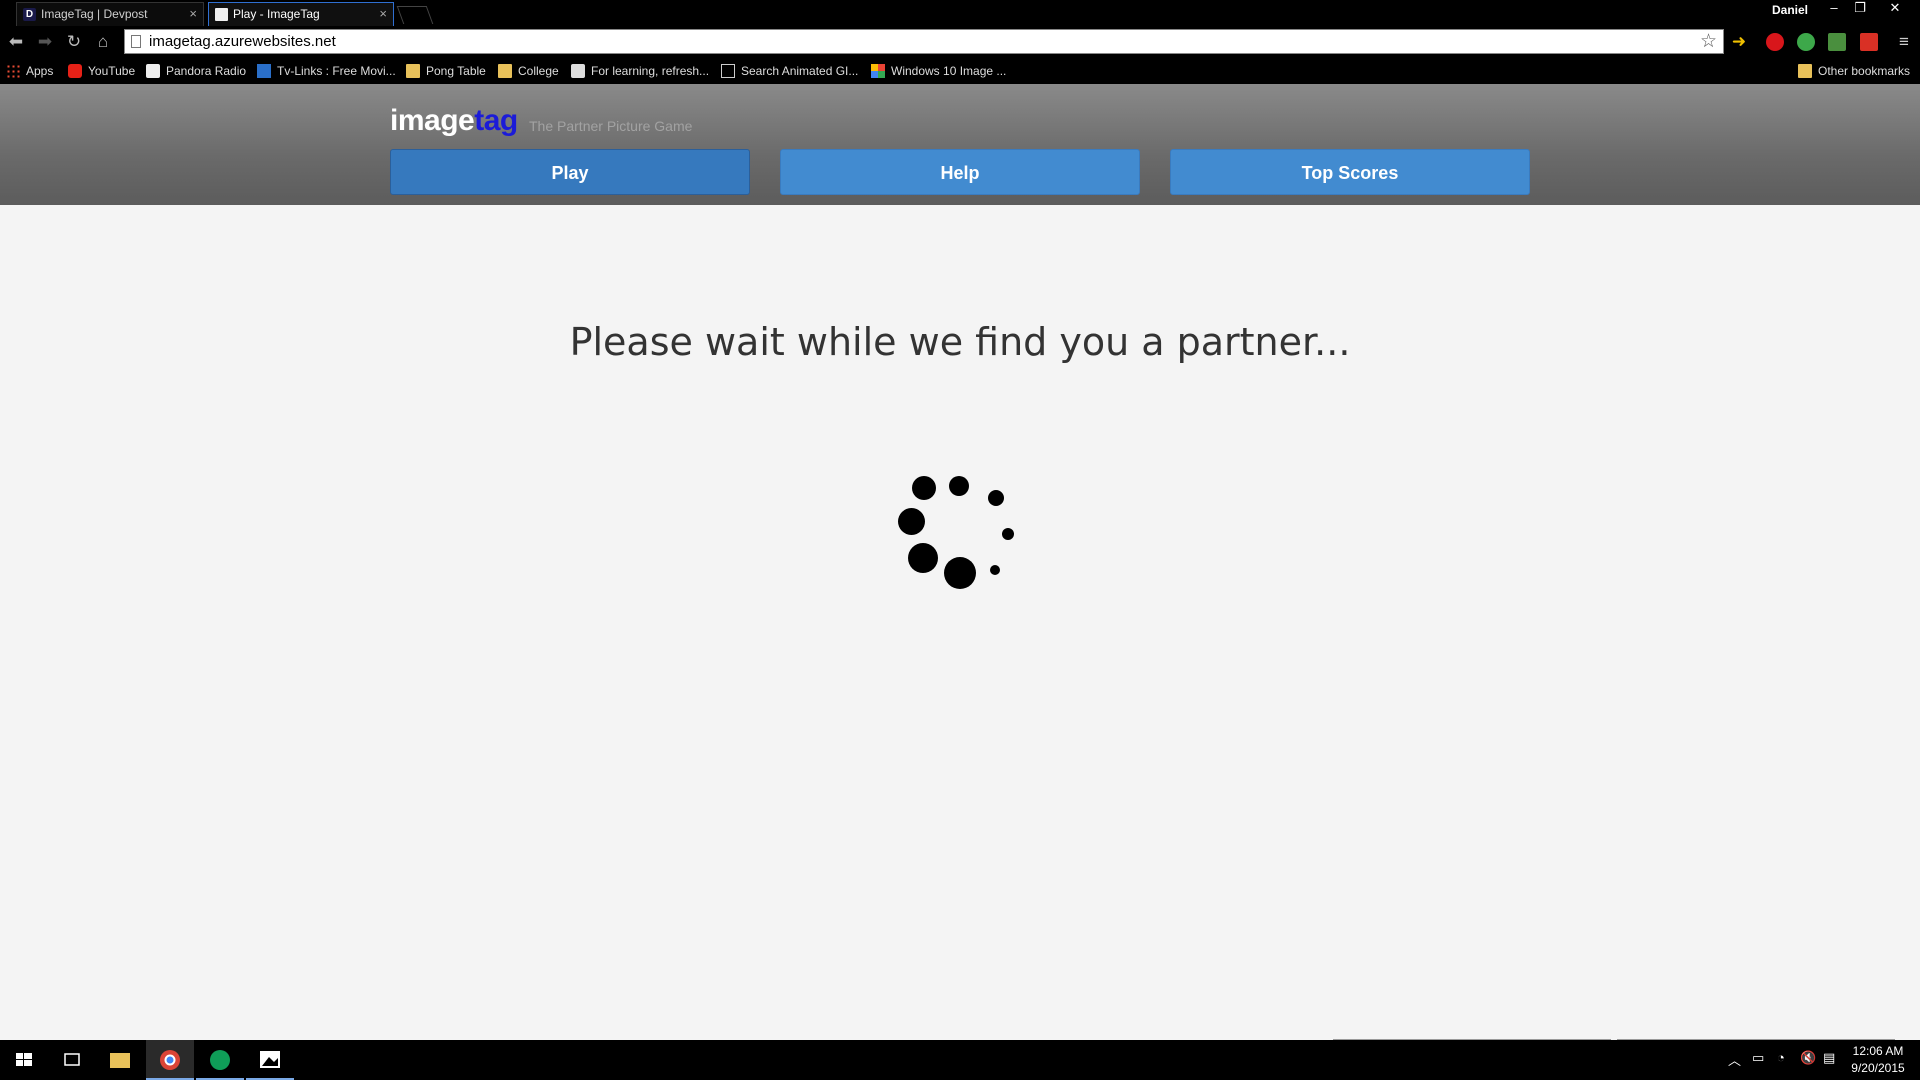 The height and width of the screenshot is (1080, 1920). Describe the element at coordinates (496, 120) in the screenshot. I see `logo-tag-text: tag` at that location.